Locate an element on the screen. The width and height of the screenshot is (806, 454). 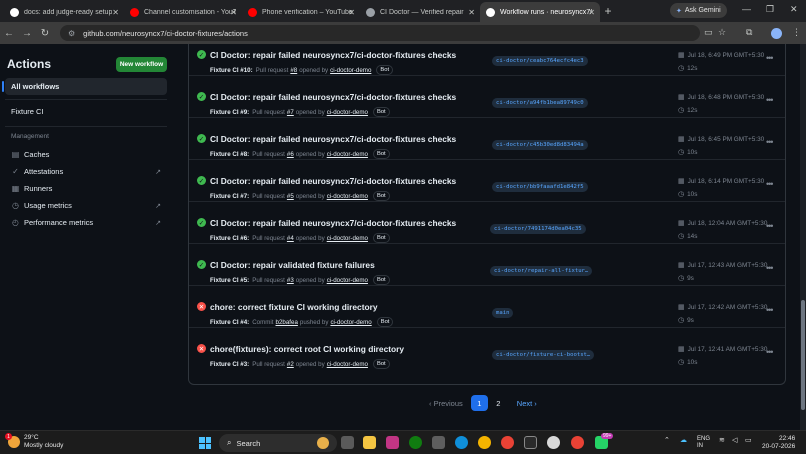
task-view-icon is located at coordinates (347, 442).